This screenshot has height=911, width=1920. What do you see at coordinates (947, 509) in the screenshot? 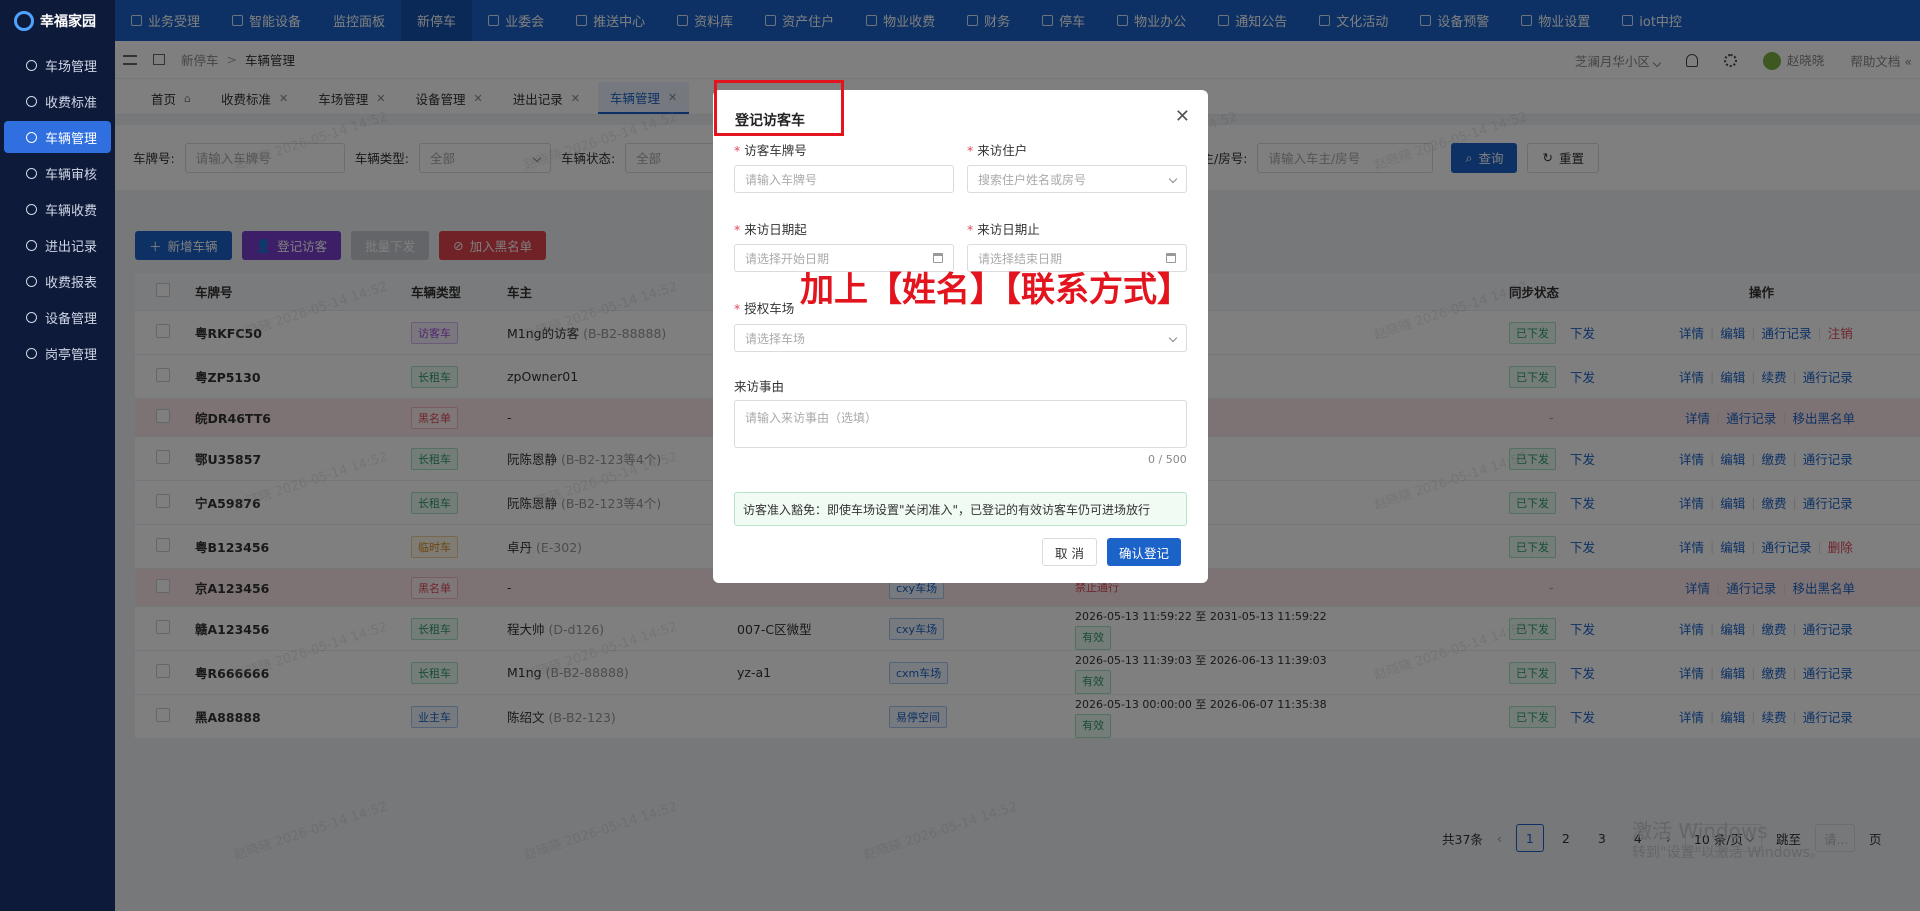
I see `access-exemption-text: 访客准入豁免：即使车场设置"关闭准入"，已登记的有效访客车仍可进场放行` at bounding box center [947, 509].